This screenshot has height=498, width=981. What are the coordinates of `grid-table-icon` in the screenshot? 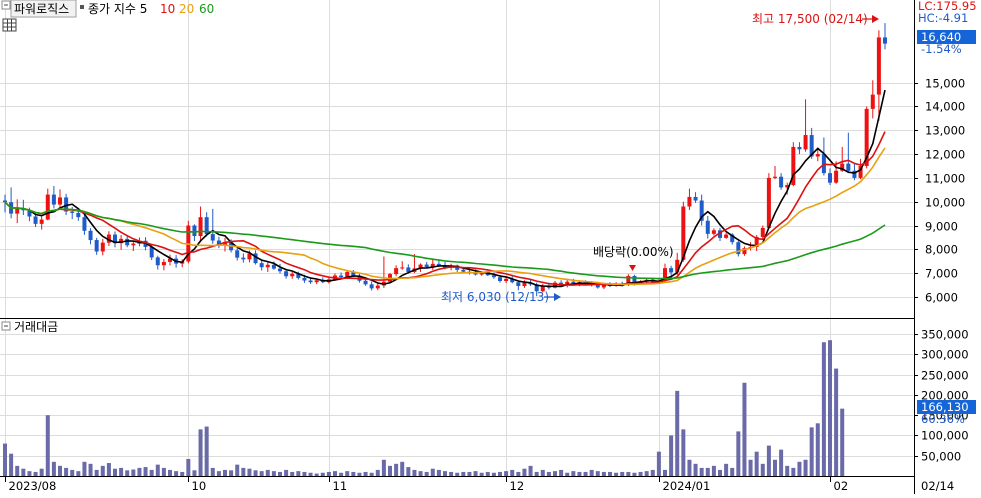 It's located at (9, 25).